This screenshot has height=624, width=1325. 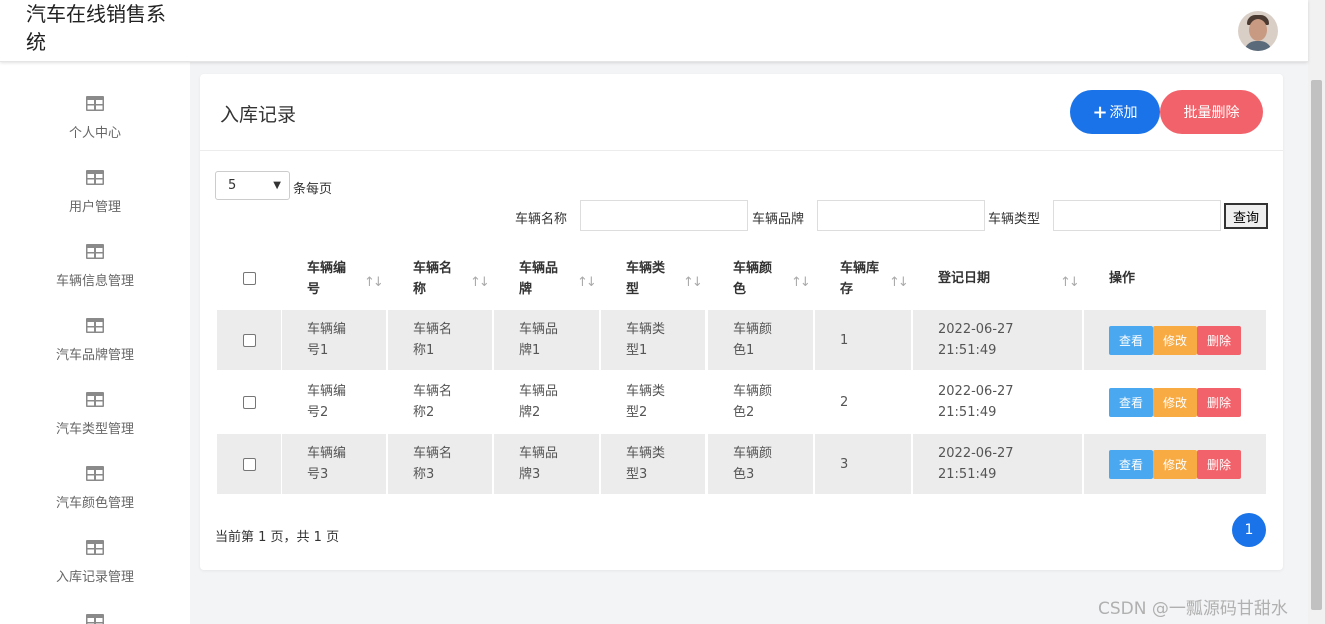 I want to click on cell-stock: 3, so click(x=844, y=464).